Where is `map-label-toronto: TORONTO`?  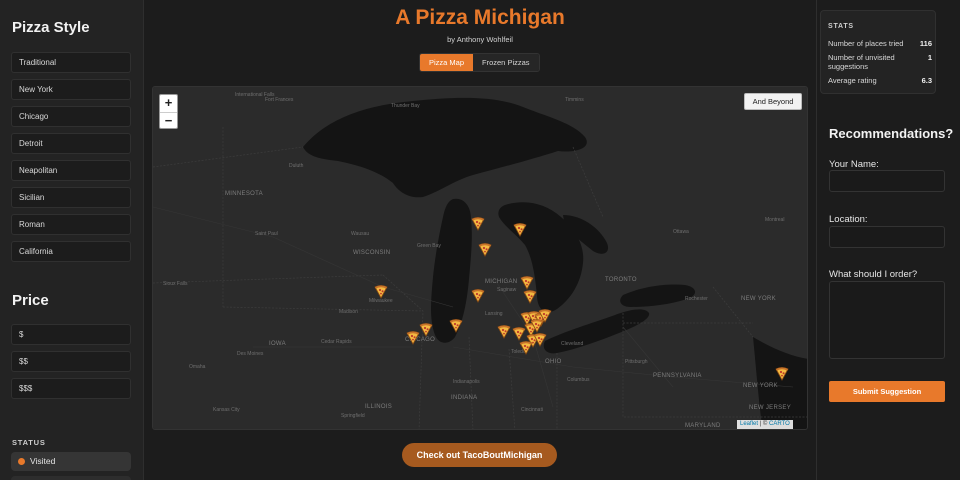 map-label-toronto: TORONTO is located at coordinates (621, 280).